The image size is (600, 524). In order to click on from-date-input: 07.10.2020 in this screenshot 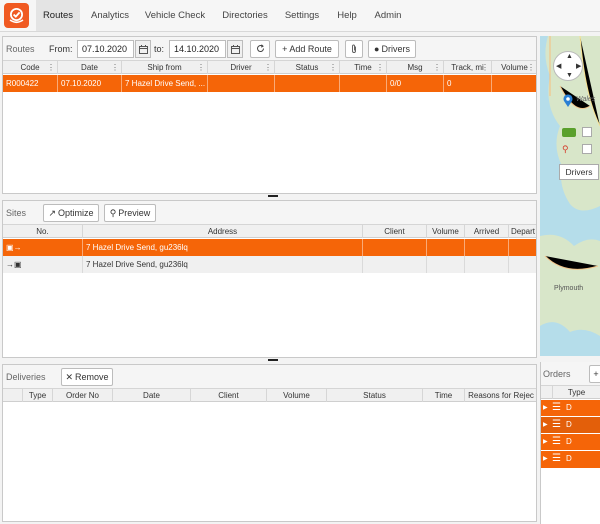, I will do `click(105, 49)`.